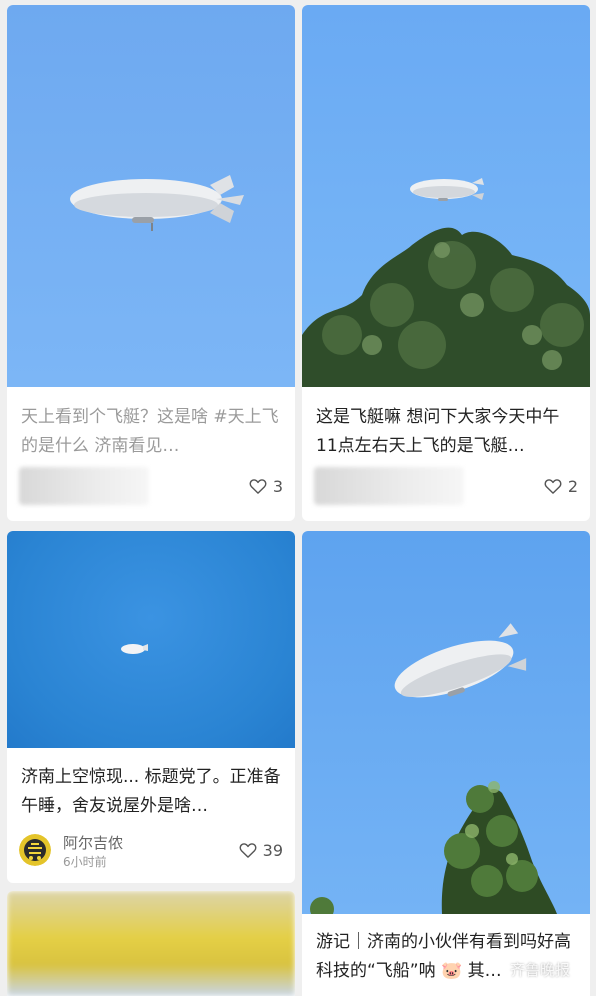 Image resolution: width=596 pixels, height=996 pixels. I want to click on card-meta: 2, so click(446, 487).